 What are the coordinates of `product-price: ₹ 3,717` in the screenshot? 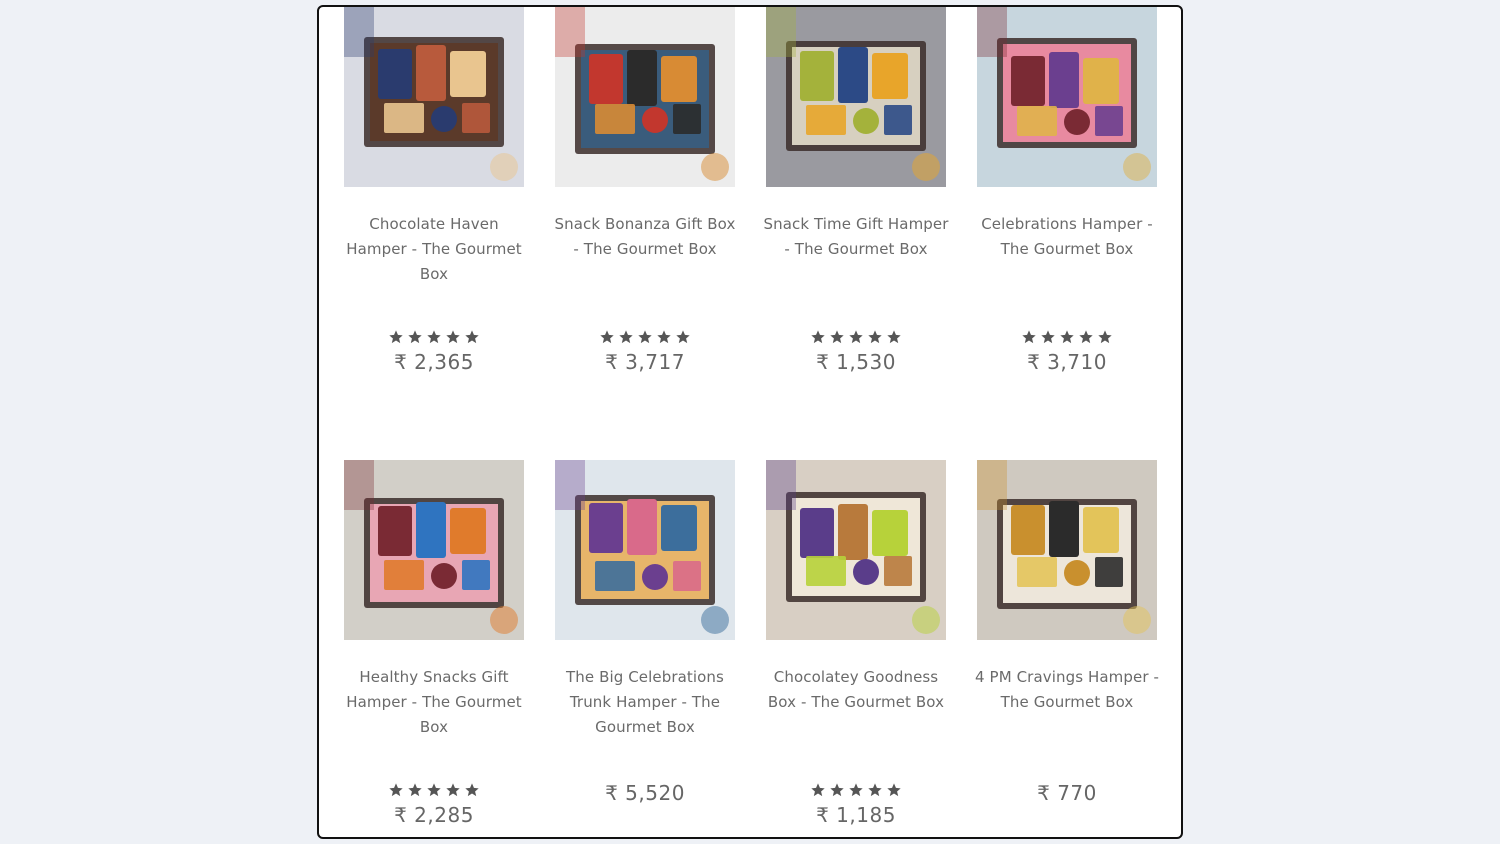 It's located at (645, 362).